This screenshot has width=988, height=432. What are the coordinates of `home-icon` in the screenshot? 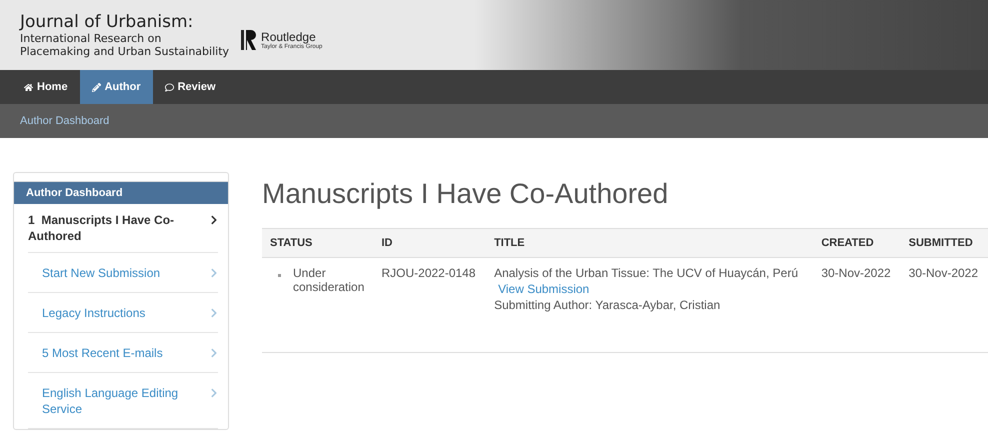 It's located at (28, 87).